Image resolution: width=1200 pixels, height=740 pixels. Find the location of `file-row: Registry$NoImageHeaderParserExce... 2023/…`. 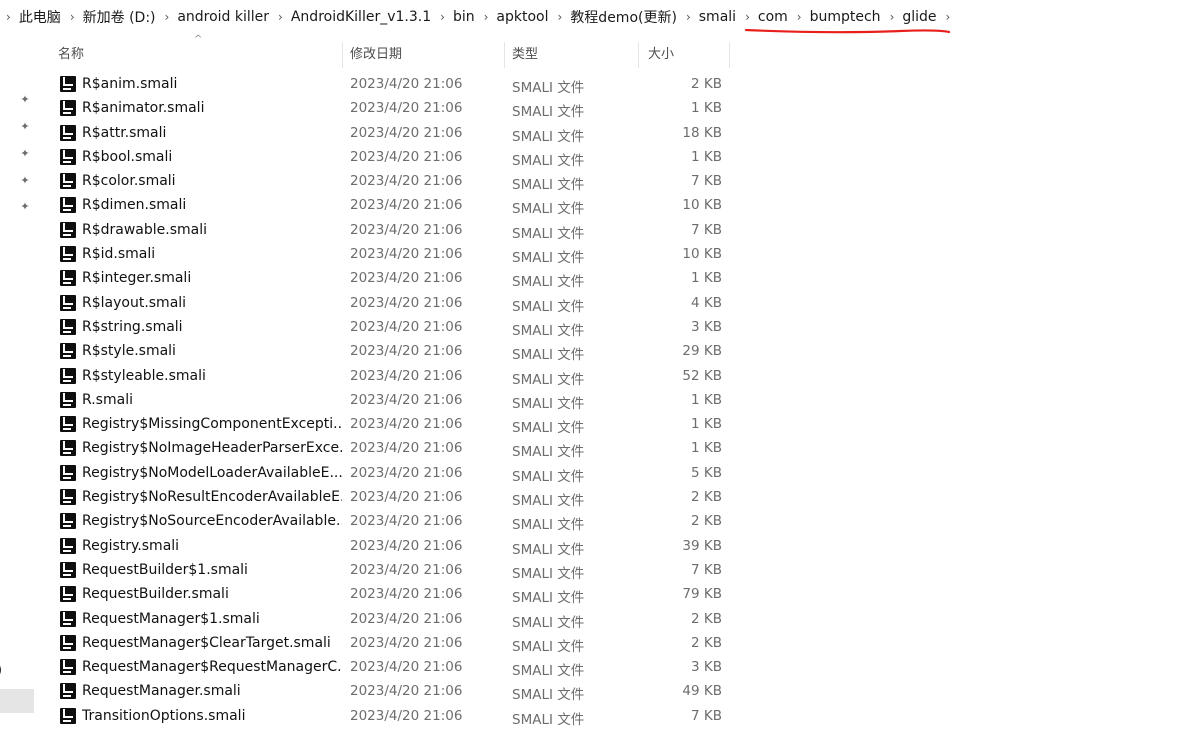

file-row: Registry$NoImageHeaderParserExce... 2023/… is located at coordinates (395, 449).